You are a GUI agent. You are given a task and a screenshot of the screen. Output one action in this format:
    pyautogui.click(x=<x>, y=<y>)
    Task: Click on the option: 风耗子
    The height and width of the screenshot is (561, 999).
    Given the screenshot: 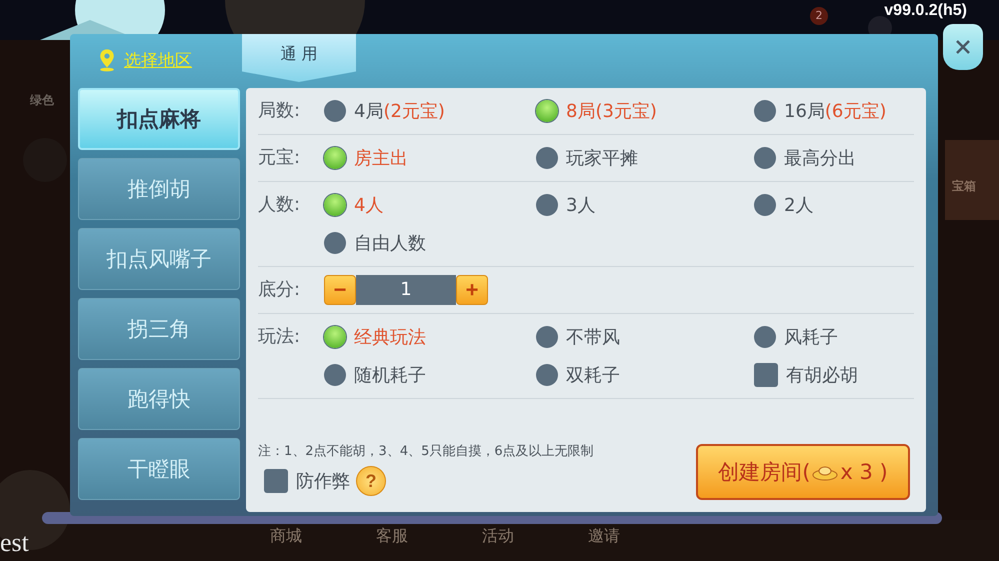 What is the action you would take?
    pyautogui.click(x=834, y=337)
    